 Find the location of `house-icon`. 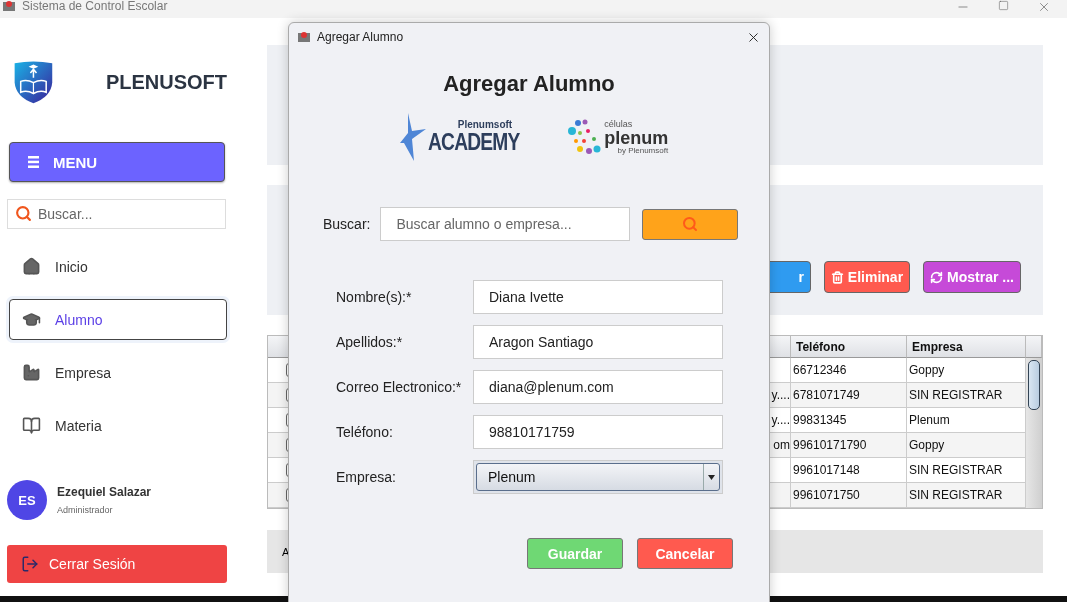

house-icon is located at coordinates (31, 266).